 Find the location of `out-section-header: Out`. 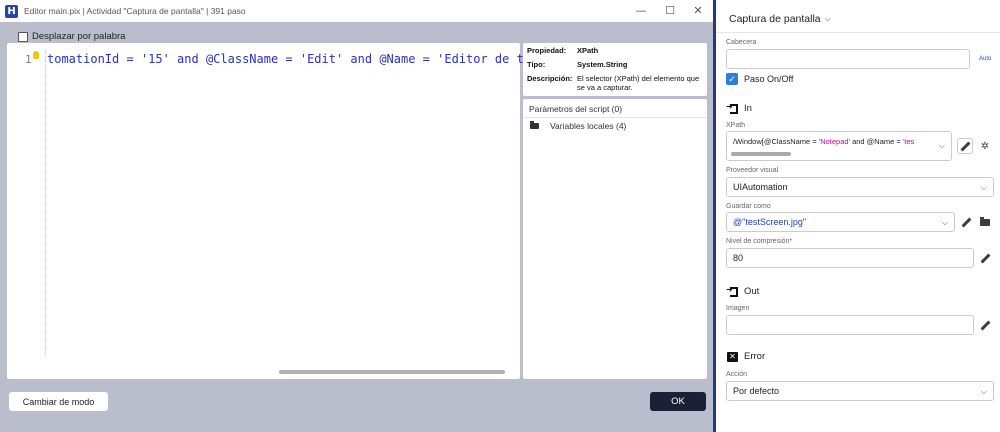

out-section-header: Out is located at coordinates (743, 291).